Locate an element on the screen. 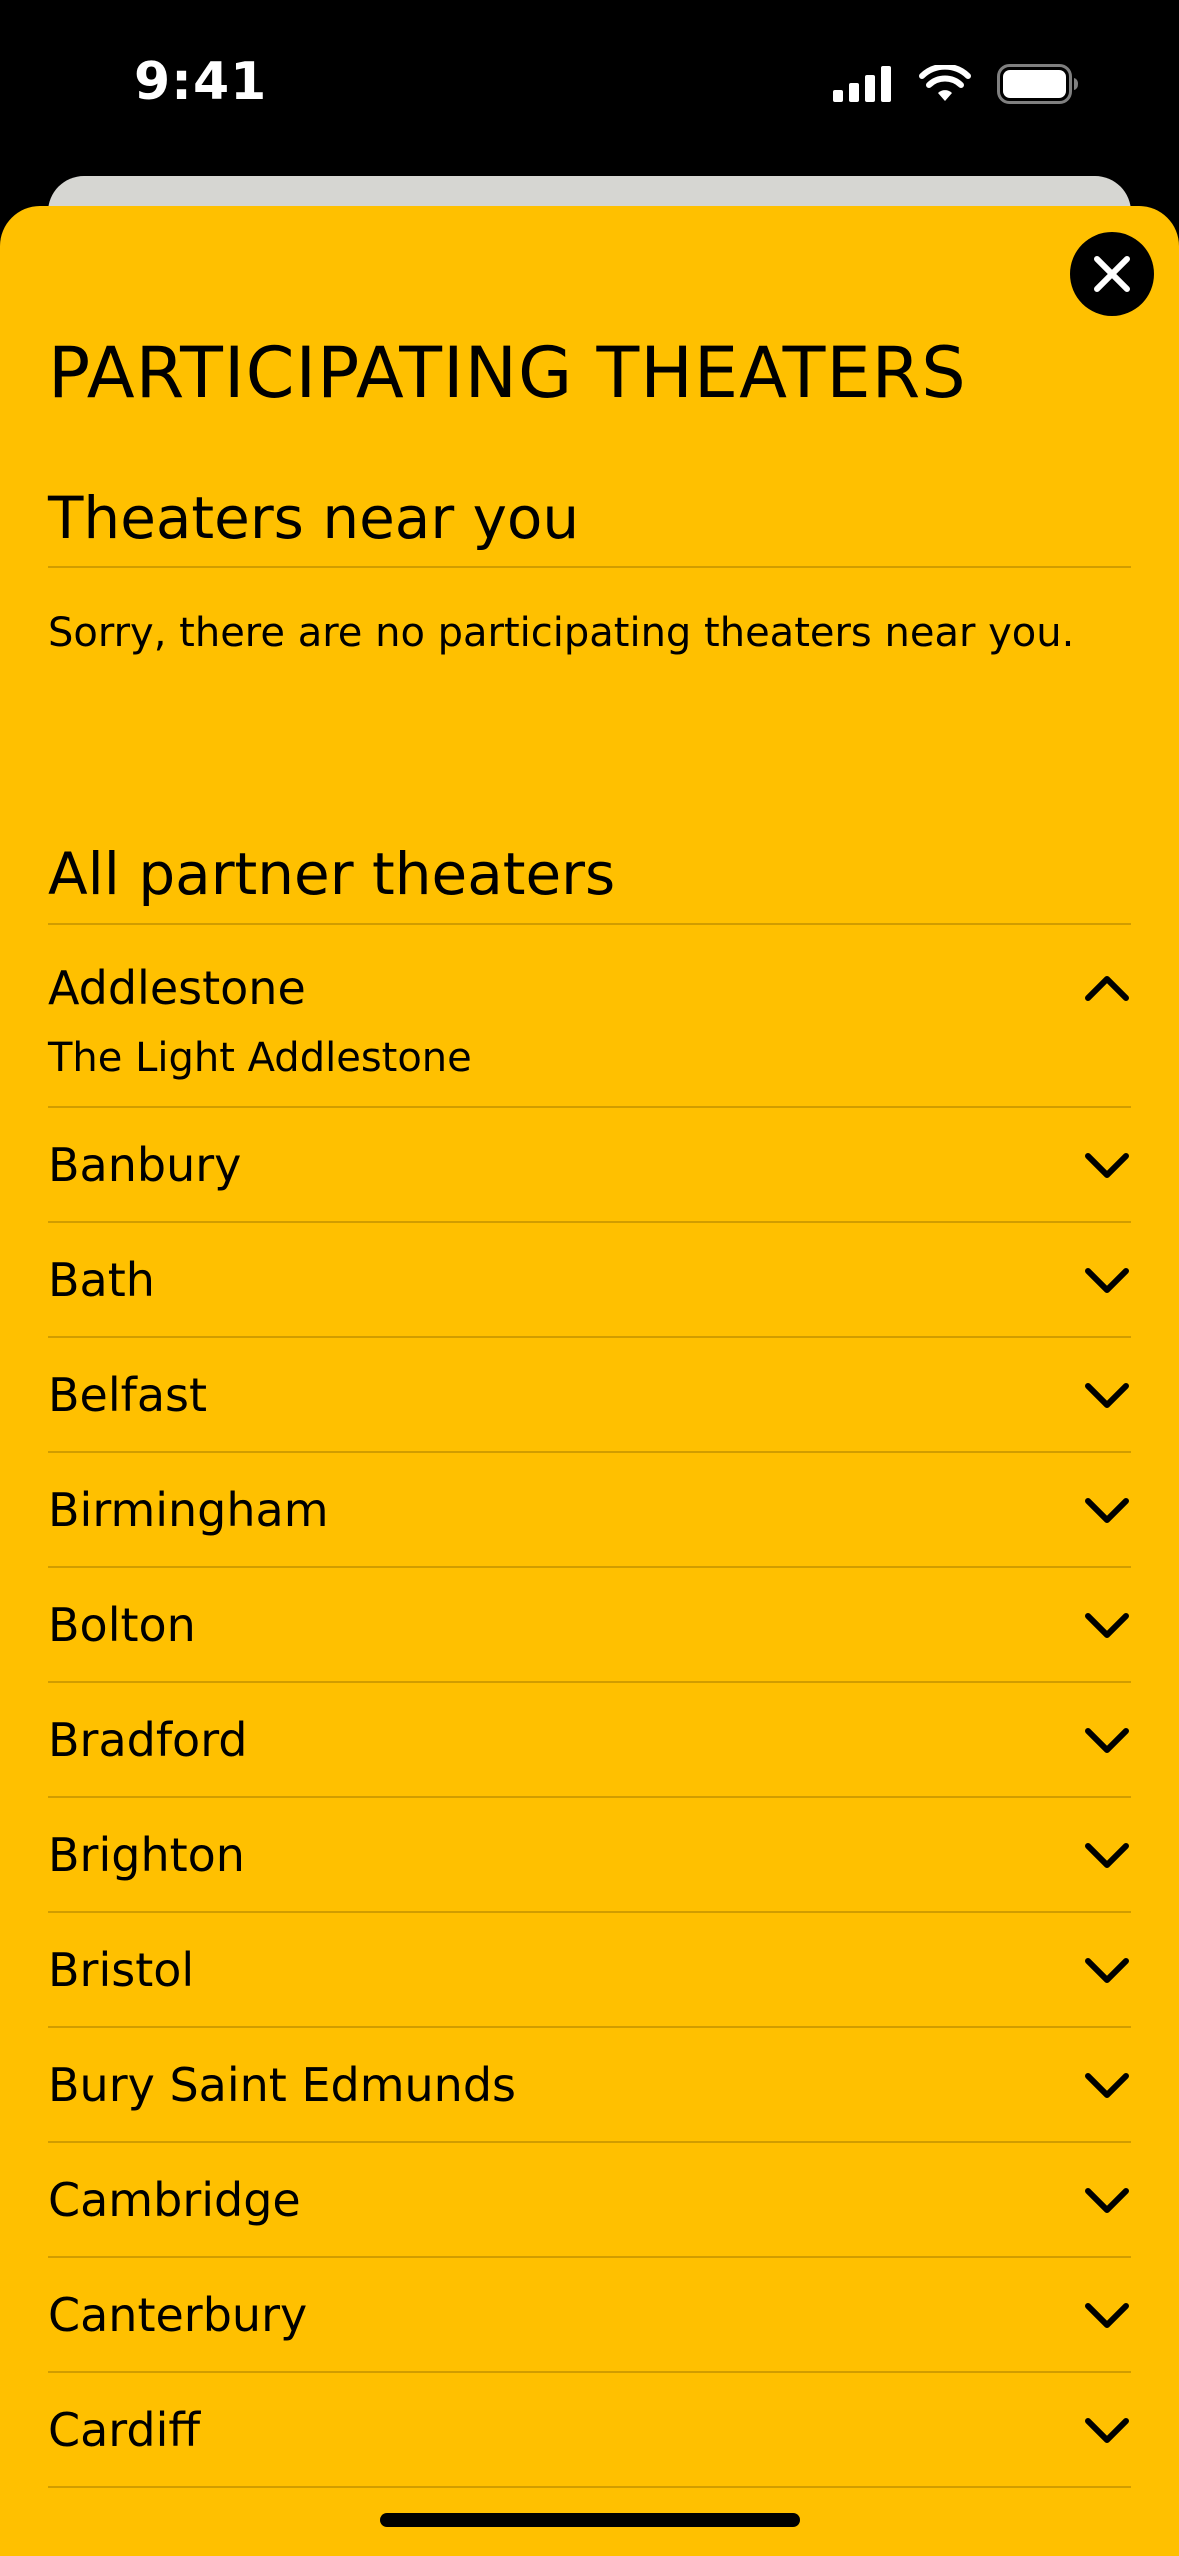 The height and width of the screenshot is (2556, 1179). city-name: Banbury is located at coordinates (145, 1164).